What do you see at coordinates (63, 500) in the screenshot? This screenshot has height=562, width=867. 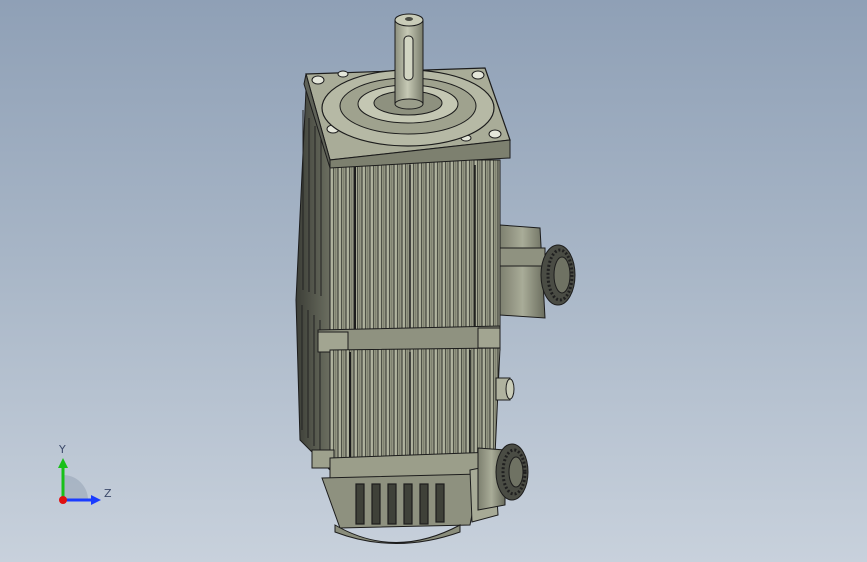 I see `x-axis-dot-icon` at bounding box center [63, 500].